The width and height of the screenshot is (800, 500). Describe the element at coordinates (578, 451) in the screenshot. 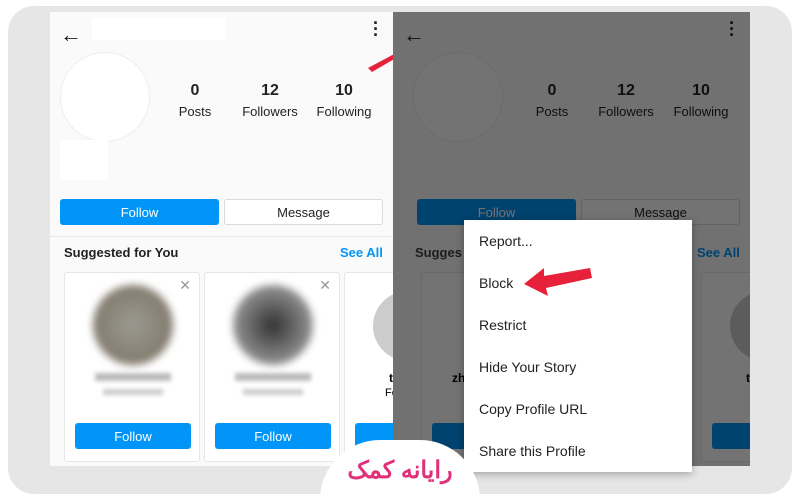

I see `menu-item-share: Share this Profile` at that location.